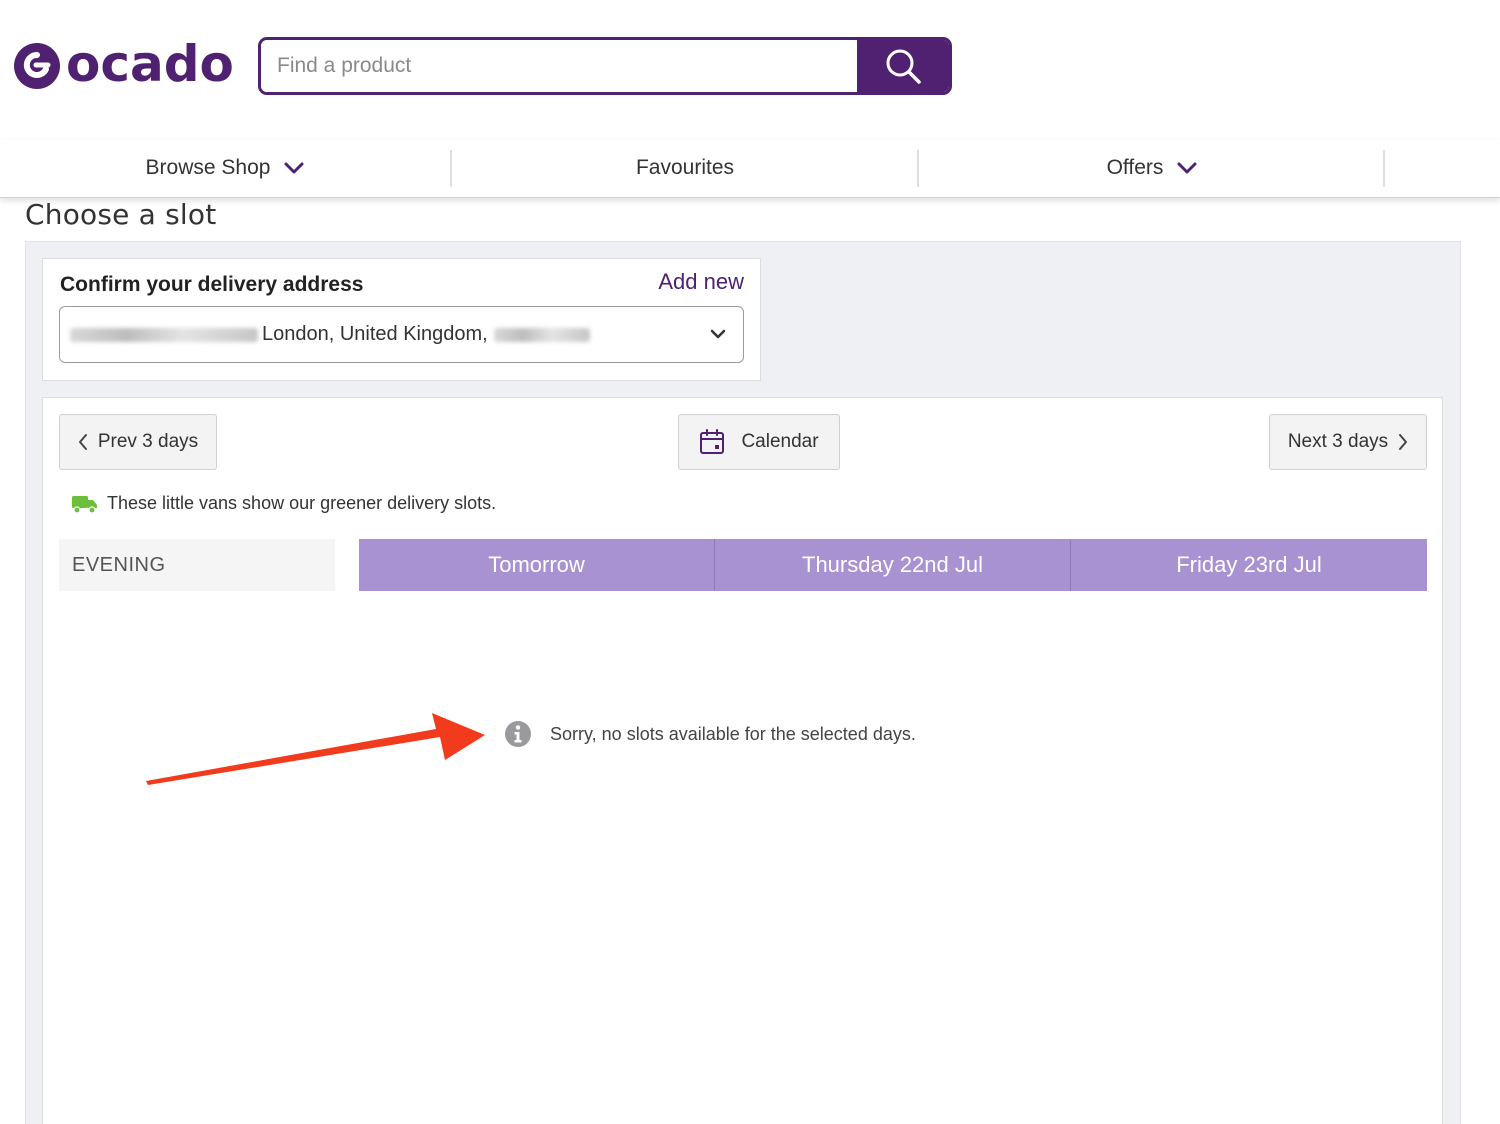 The image size is (1500, 1124). Describe the element at coordinates (1384, 168) in the screenshot. I see `nav-divider` at that location.